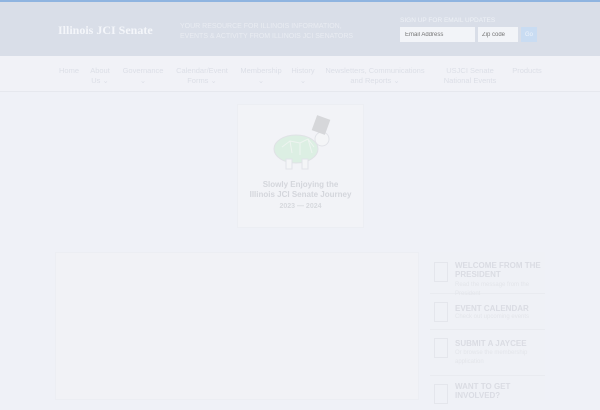 Image resolution: width=600 pixels, height=410 pixels. Describe the element at coordinates (202, 76) in the screenshot. I see `nav-calendar-event-forms: Calendar/Event Forms ⌄` at that location.